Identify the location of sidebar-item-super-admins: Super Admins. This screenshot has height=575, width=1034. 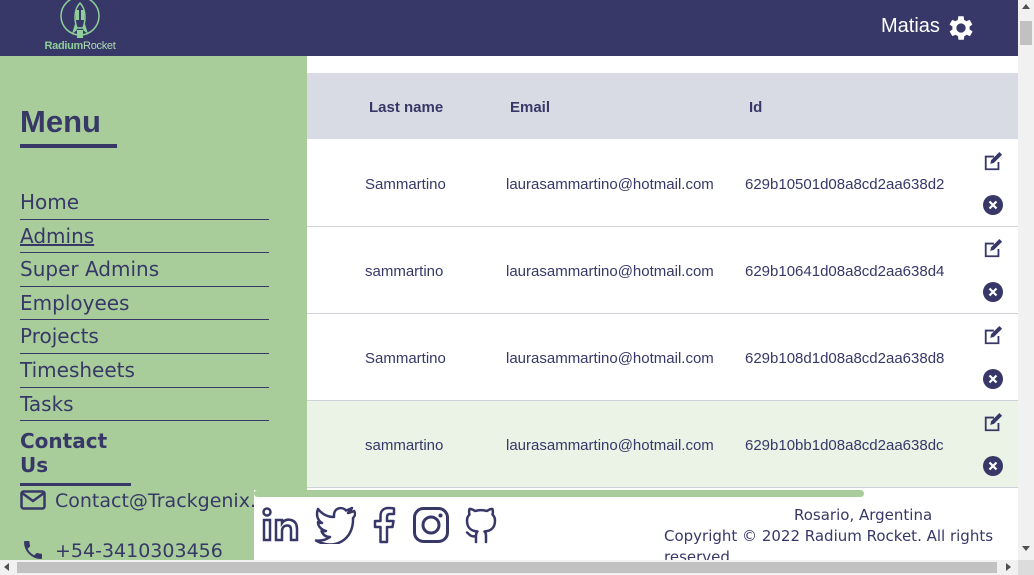
(144, 270).